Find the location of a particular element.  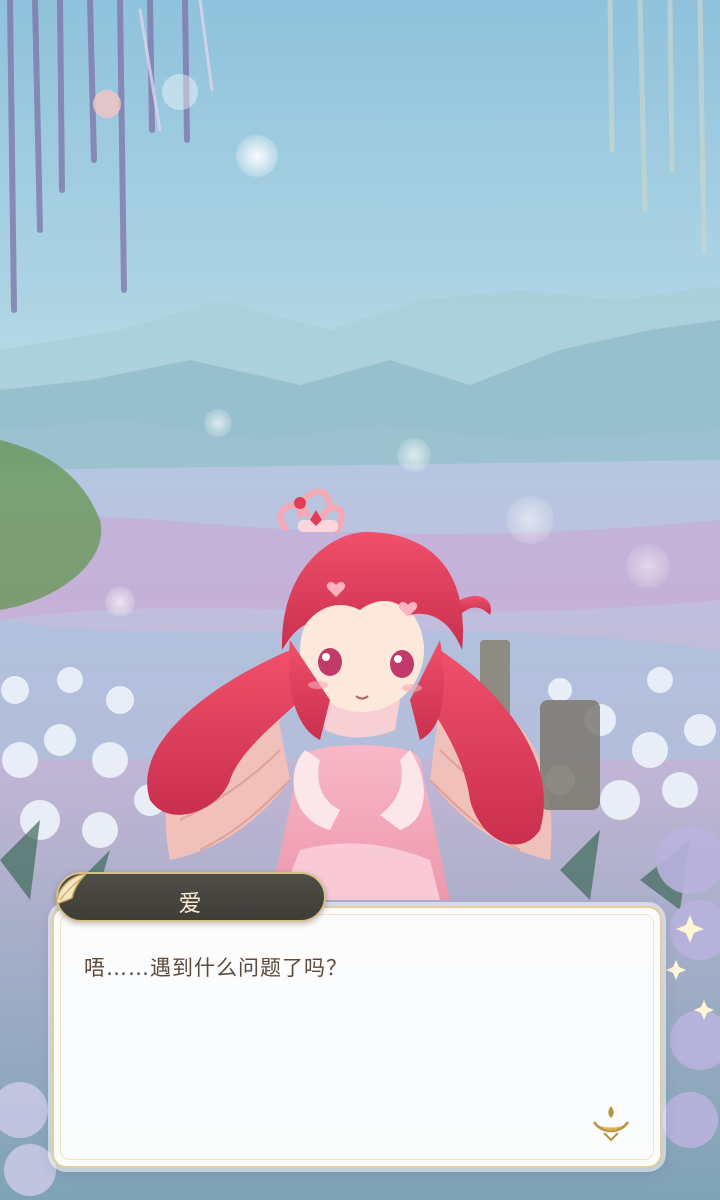

speaker-name-plate: 爱 is located at coordinates (191, 897).